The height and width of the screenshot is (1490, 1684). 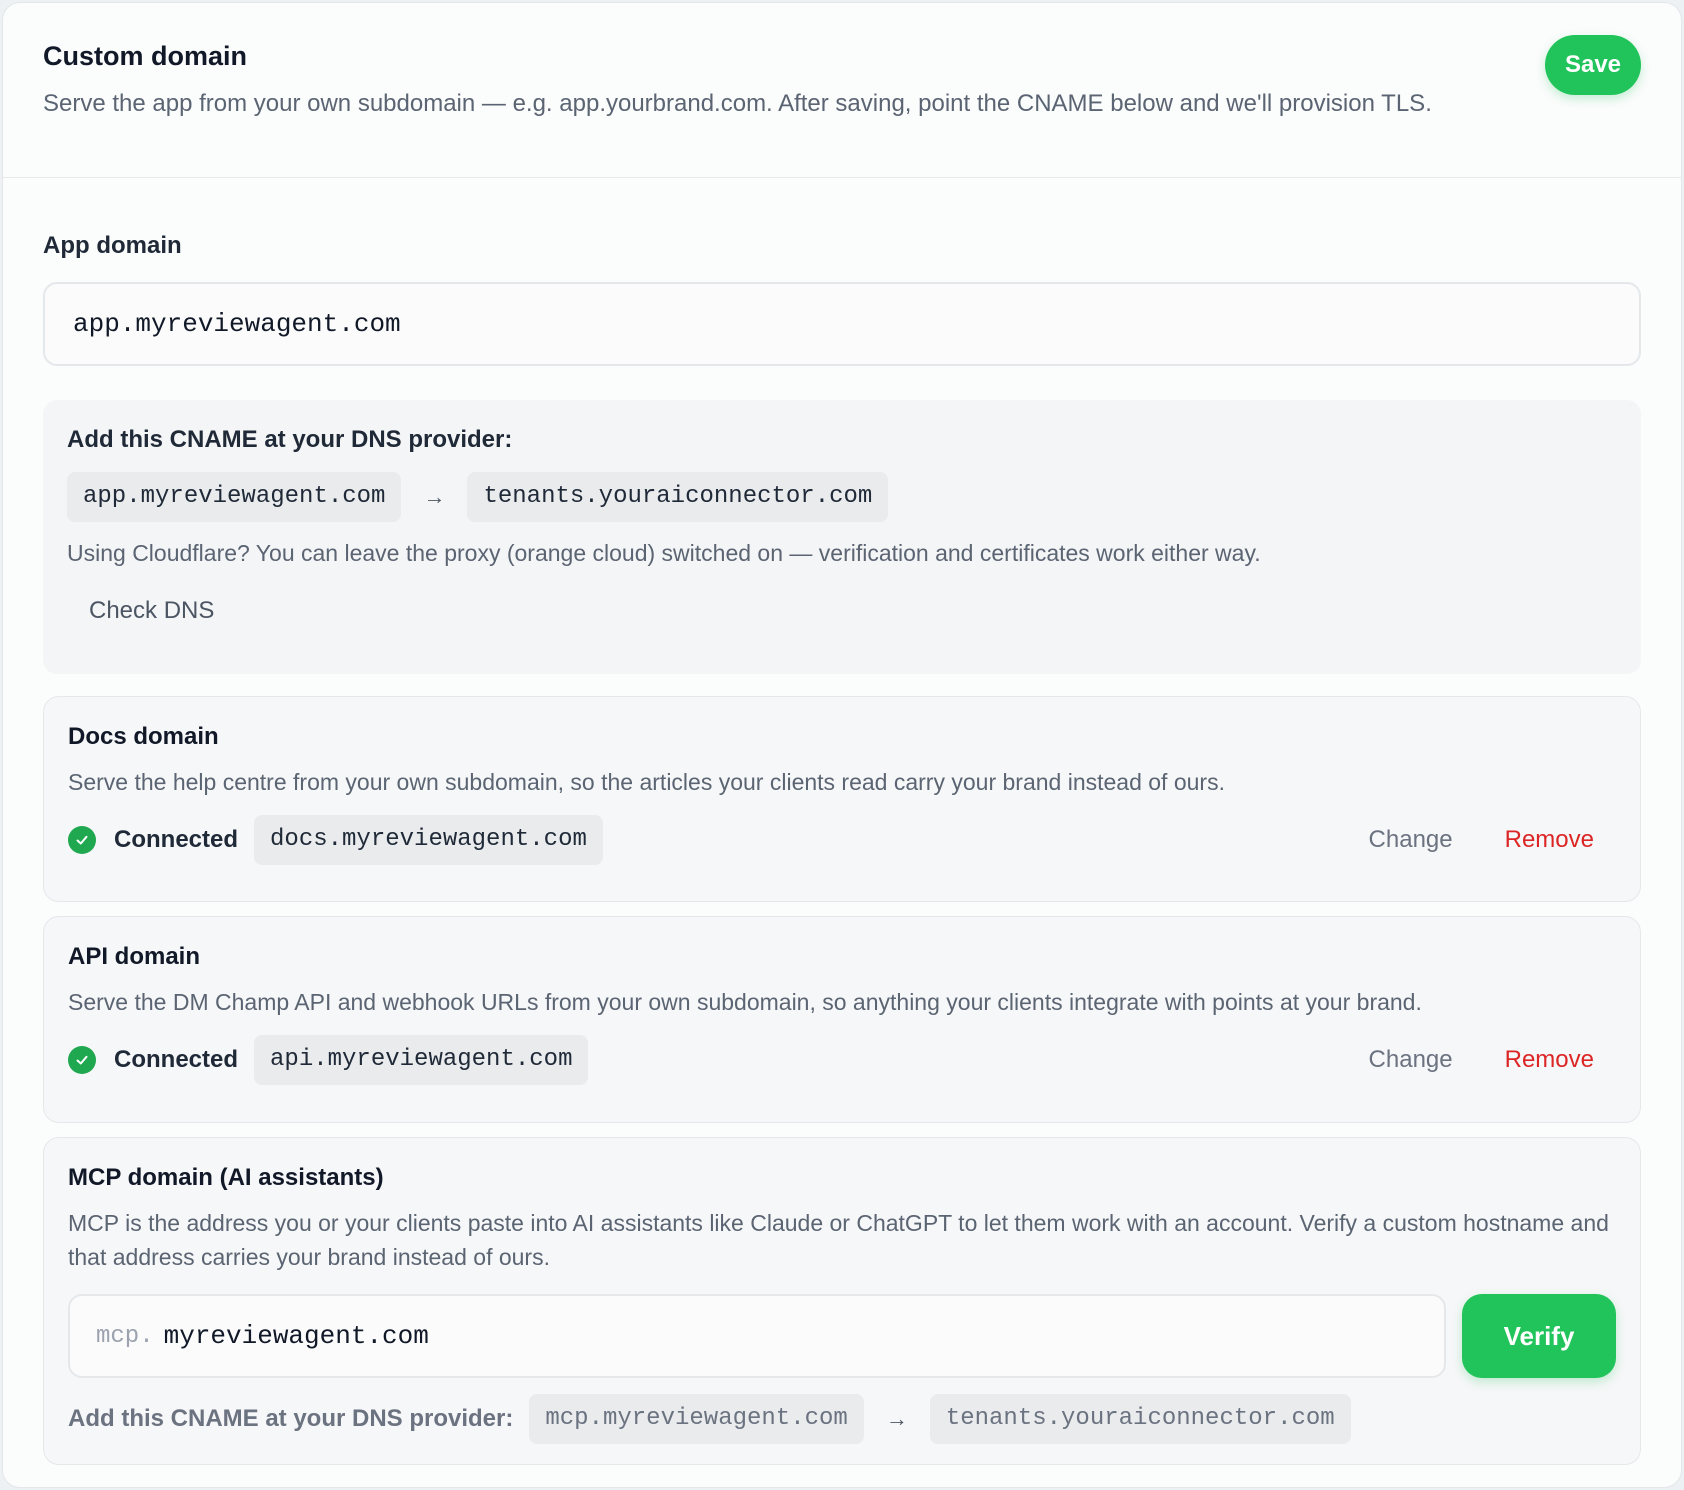 I want to click on check-dns-button: Check DNS, so click(x=151, y=611).